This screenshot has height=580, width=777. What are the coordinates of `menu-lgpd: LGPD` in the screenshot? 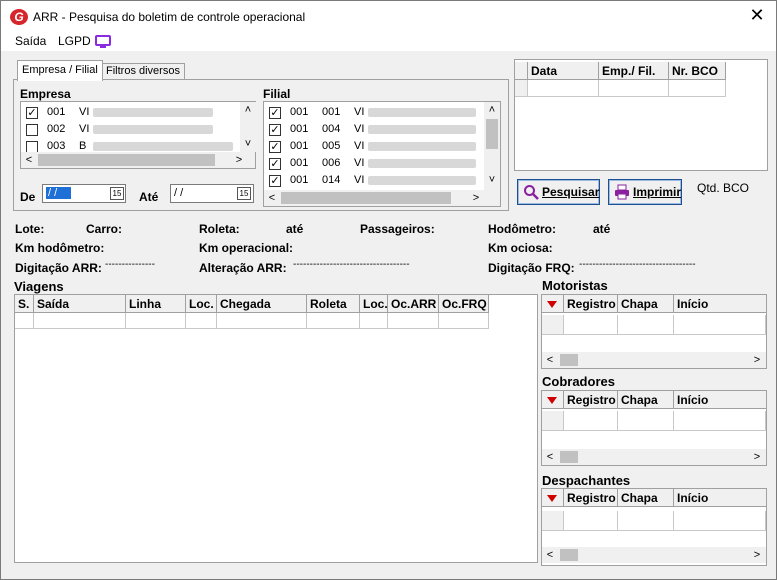 It's located at (74, 41).